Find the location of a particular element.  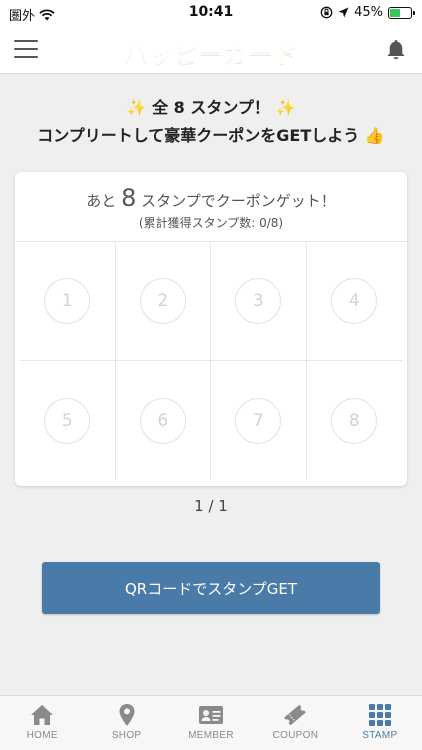

nav-item-home: HOME is located at coordinates (42, 723).